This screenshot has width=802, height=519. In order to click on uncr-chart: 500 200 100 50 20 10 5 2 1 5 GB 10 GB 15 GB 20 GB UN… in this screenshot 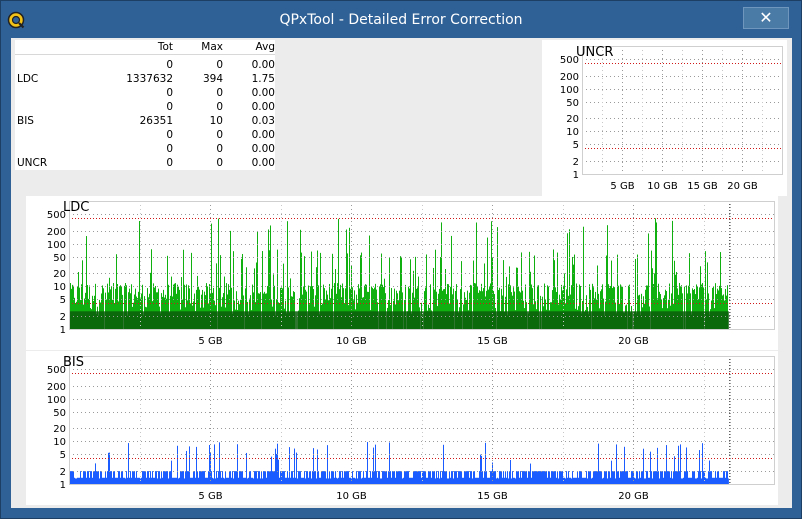, I will do `click(664, 118)`.